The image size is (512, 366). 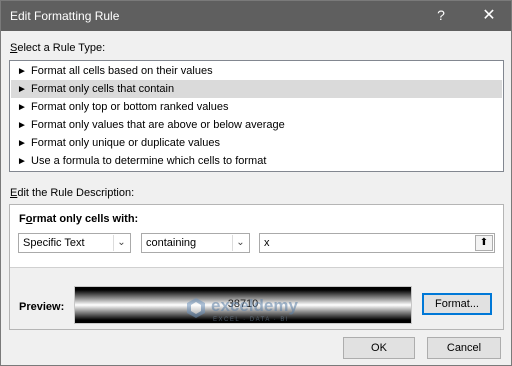 What do you see at coordinates (72, 193) in the screenshot?
I see `rule-description-label: Edit the Rule Description:` at bounding box center [72, 193].